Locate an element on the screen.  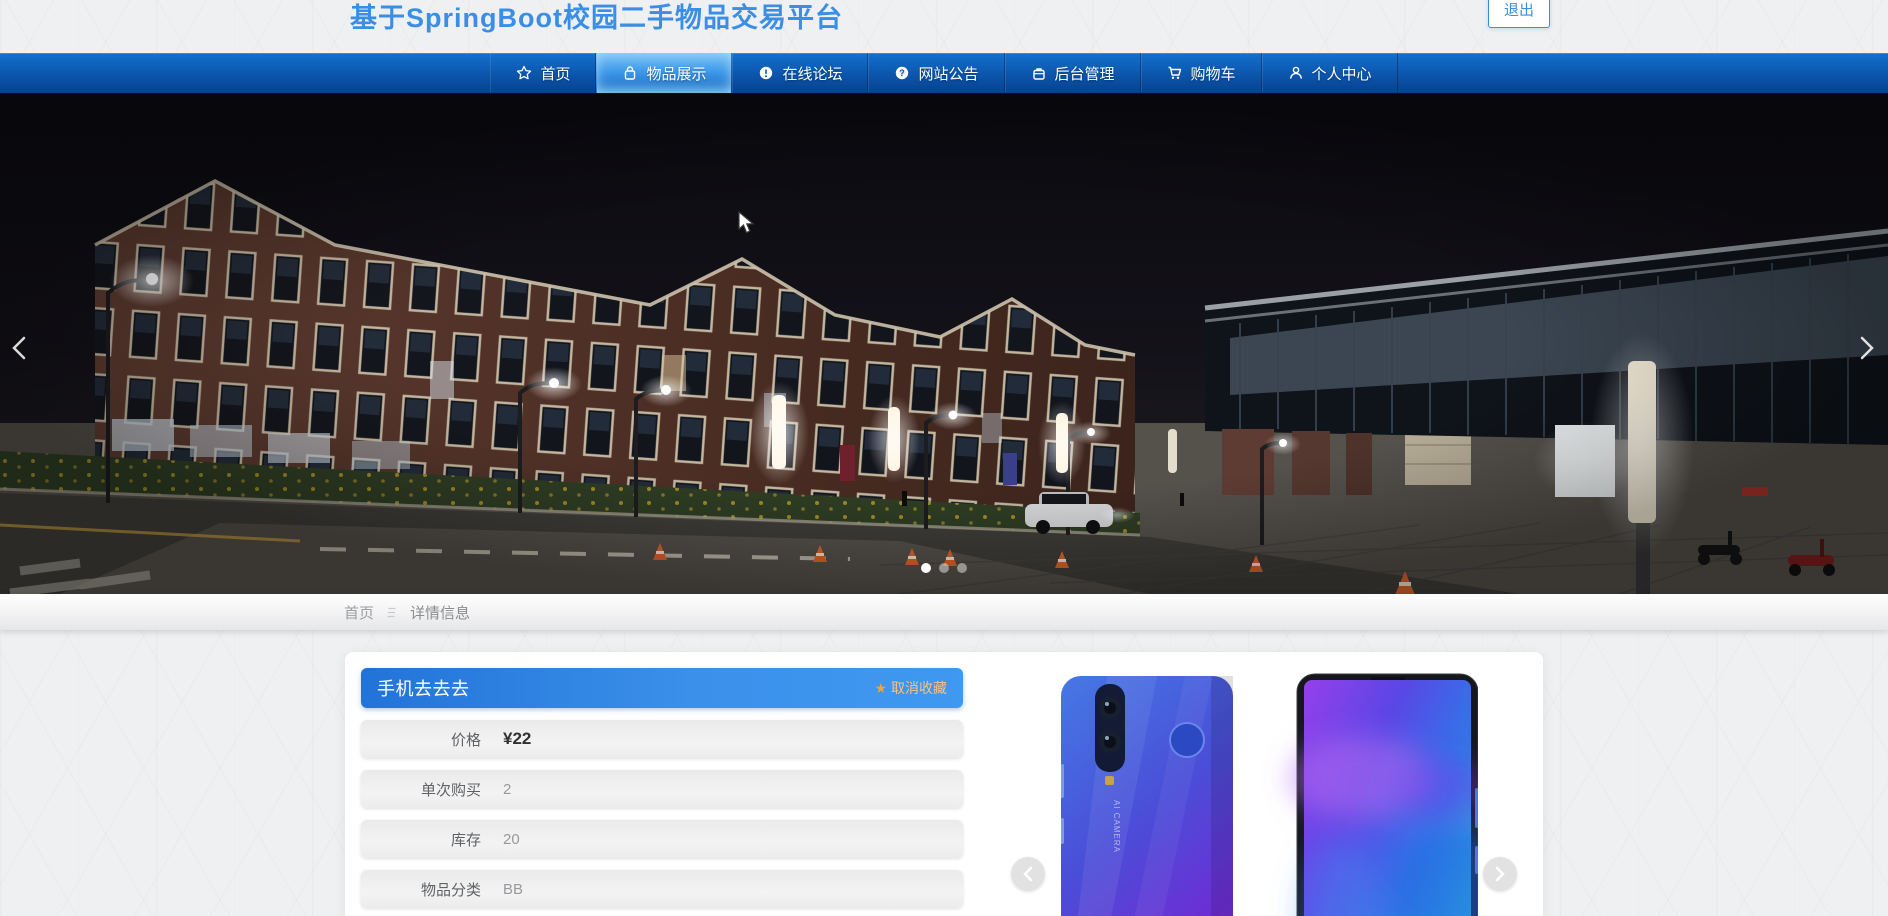
svg-text: AI CAMERA is located at coordinates (1116, 826).